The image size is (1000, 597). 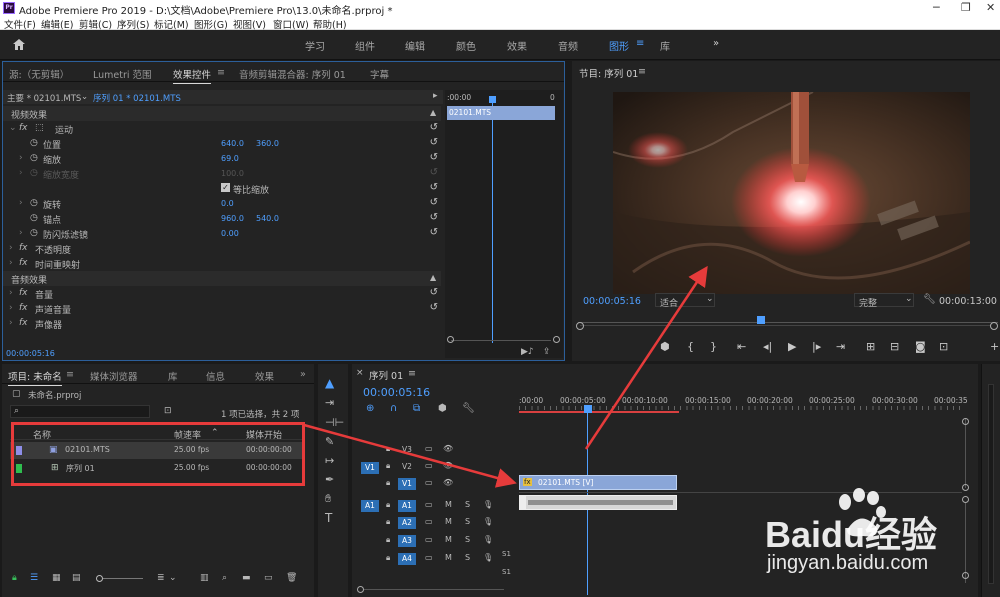 What do you see at coordinates (646, 357) in the screenshot?
I see `annotation-arrow-to-monitor` at bounding box center [646, 357].